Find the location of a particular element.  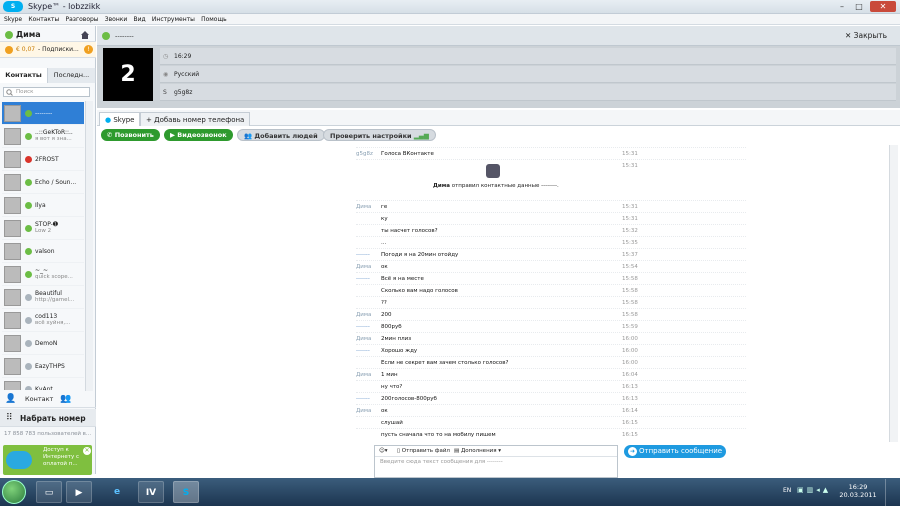

menu-skype: Skype is located at coordinates (13, 19).